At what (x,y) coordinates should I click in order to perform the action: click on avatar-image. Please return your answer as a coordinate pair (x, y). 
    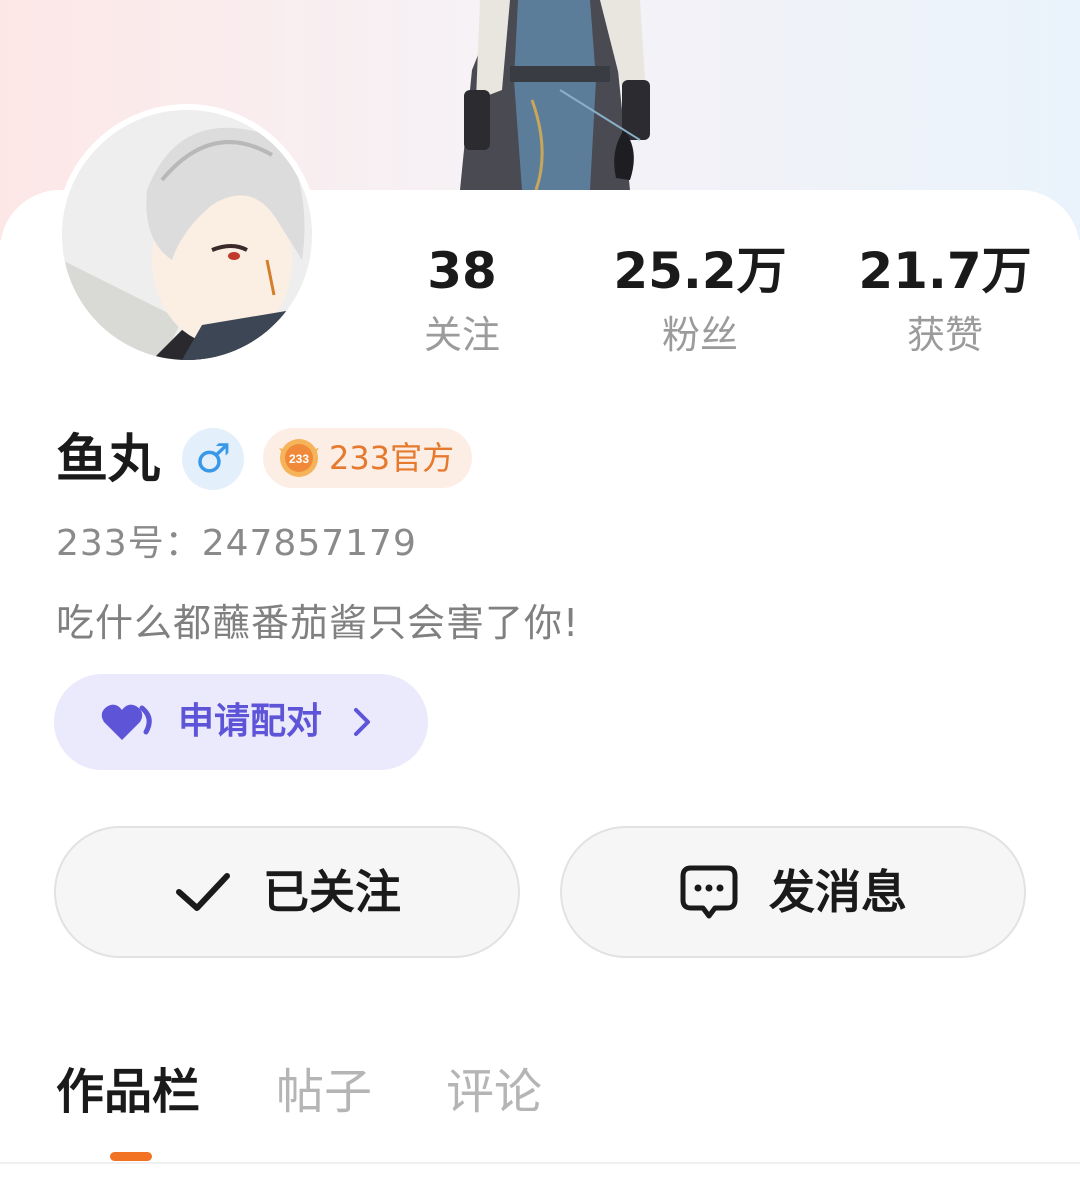
    Looking at the image, I should click on (187, 235).